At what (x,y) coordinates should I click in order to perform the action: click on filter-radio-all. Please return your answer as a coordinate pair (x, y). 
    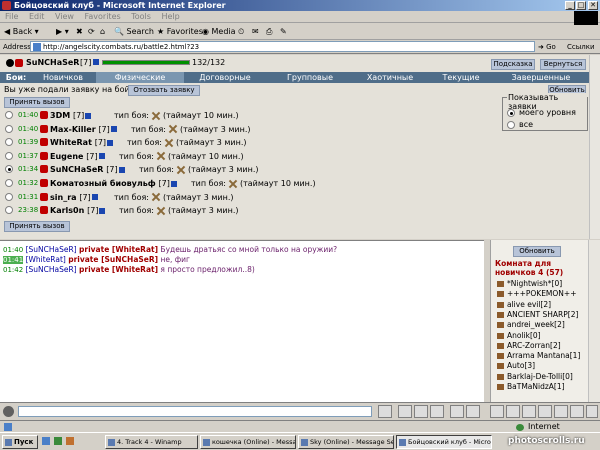
    Looking at the image, I should click on (511, 125).